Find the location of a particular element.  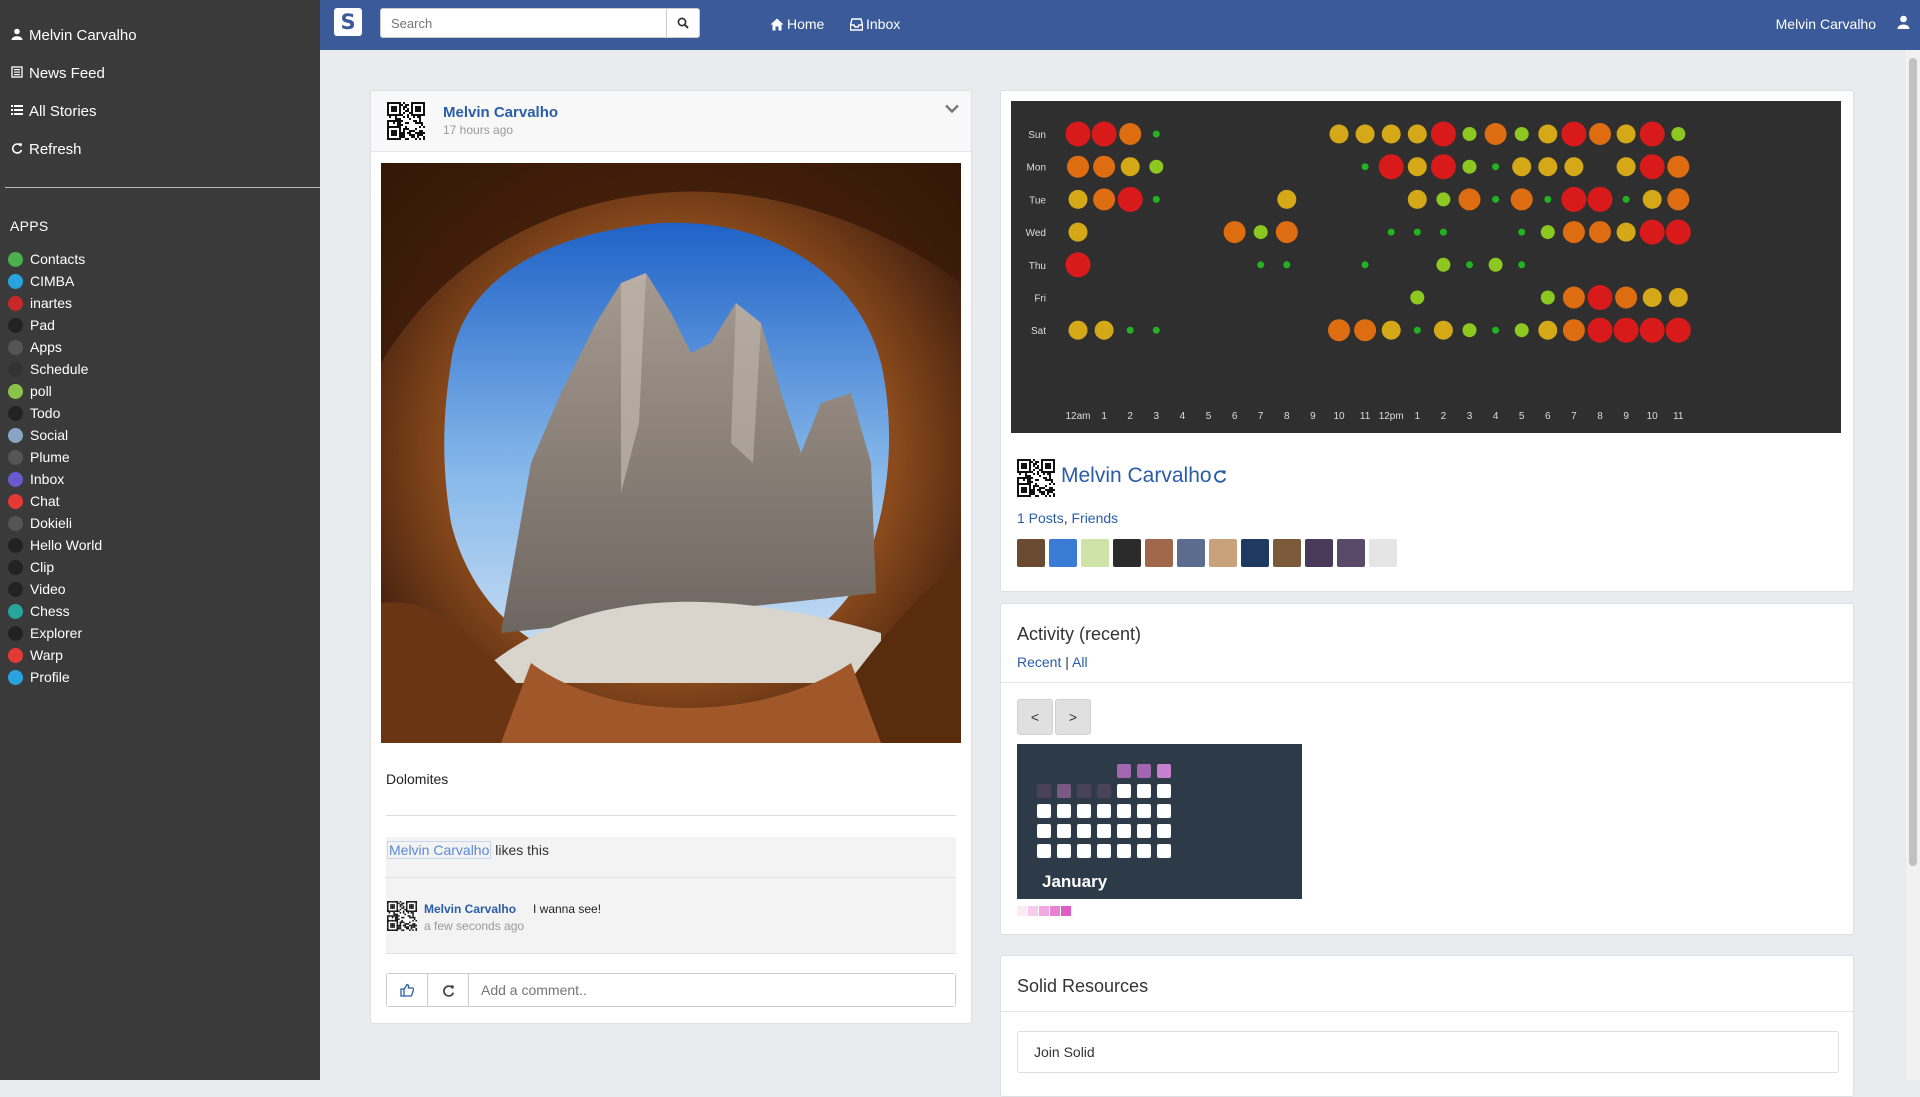

nav-inbox-link: Inbox is located at coordinates (875, 24).